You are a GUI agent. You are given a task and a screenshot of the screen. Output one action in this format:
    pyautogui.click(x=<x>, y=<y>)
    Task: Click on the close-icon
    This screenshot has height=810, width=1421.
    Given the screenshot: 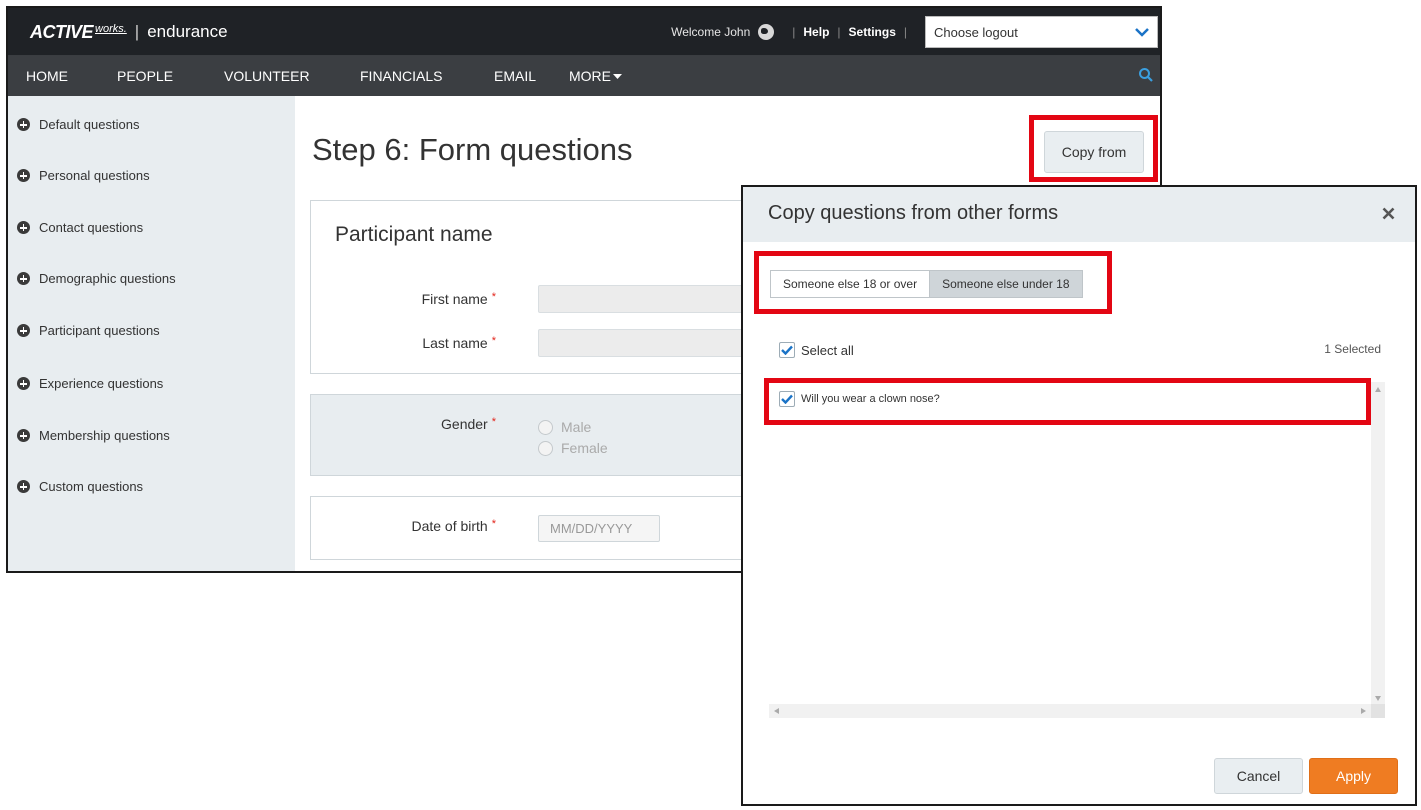 What is the action you would take?
    pyautogui.click(x=1388, y=213)
    